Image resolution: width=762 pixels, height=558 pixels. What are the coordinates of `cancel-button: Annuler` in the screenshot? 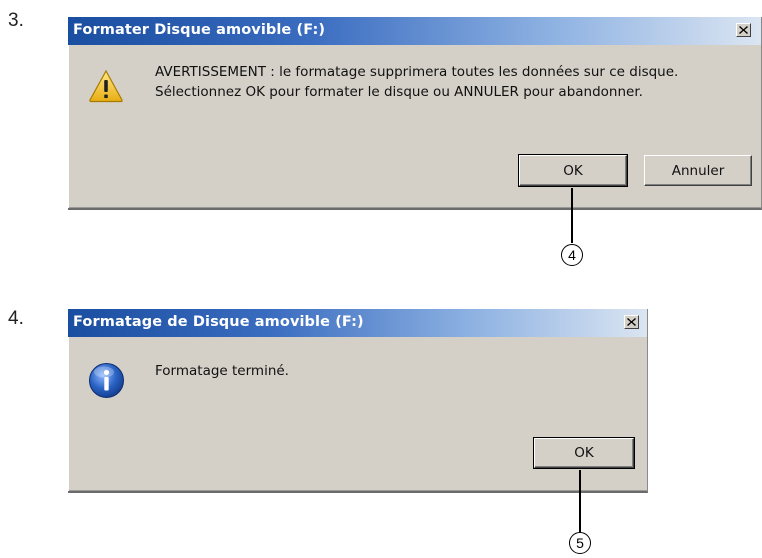 It's located at (698, 170).